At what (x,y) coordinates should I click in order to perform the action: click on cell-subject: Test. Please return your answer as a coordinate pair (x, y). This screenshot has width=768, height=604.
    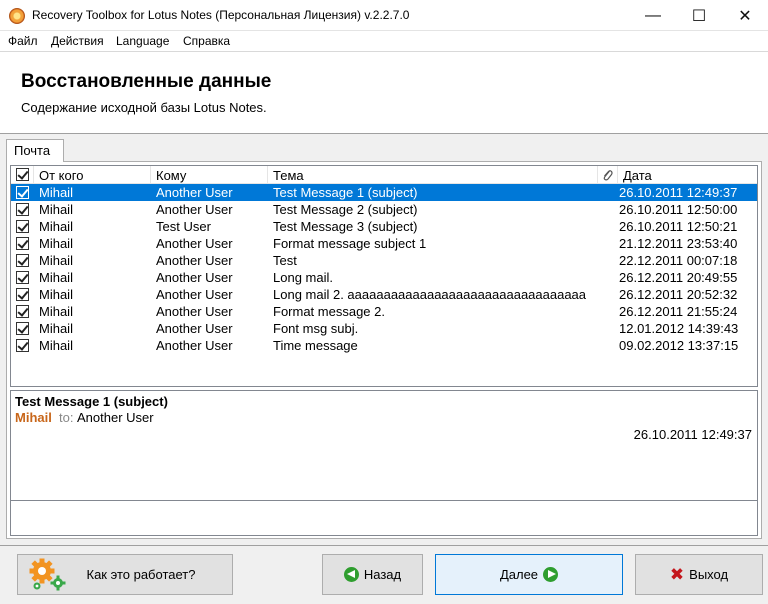
    Looking at the image, I should click on (285, 260).